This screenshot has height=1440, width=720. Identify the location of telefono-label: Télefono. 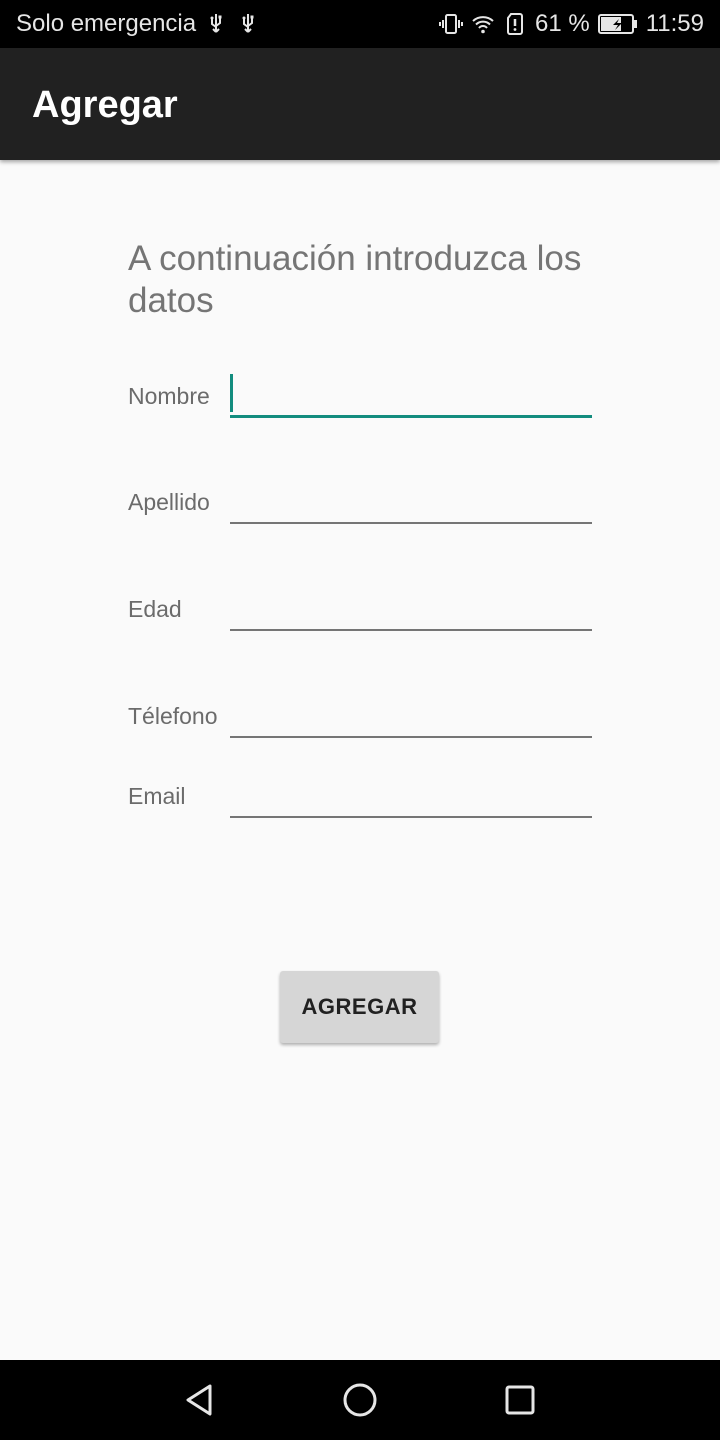
(173, 716).